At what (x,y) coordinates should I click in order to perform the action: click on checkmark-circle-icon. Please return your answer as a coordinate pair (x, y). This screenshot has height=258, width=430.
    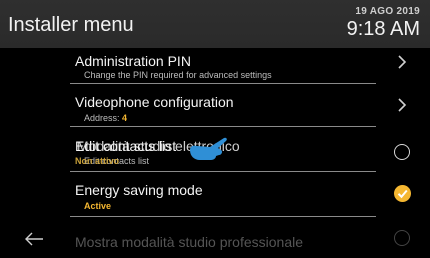
    Looking at the image, I should click on (402, 193).